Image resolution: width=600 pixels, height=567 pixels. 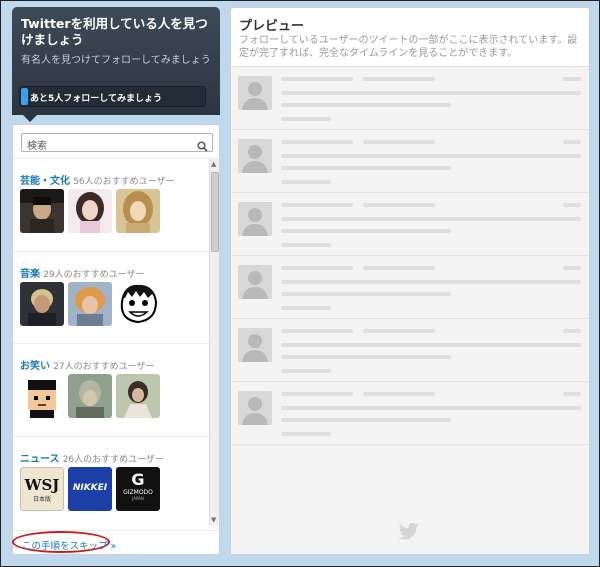 What do you see at coordinates (272, 26) in the screenshot?
I see `preview-title: プレビュー` at bounding box center [272, 26].